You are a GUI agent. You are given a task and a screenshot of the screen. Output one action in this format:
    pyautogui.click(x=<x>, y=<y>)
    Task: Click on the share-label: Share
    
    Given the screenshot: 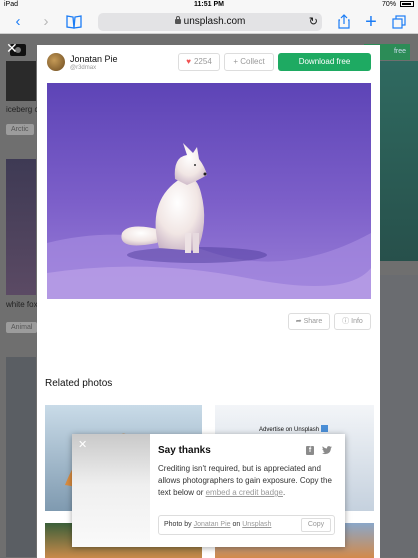 What is the action you would take?
    pyautogui.click(x=313, y=321)
    